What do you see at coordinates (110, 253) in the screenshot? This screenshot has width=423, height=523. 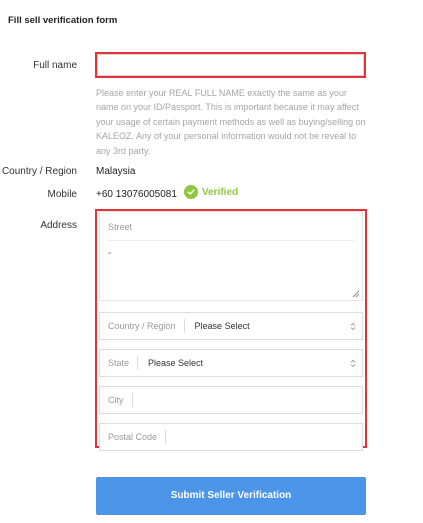 I see `street-value: -` at bounding box center [110, 253].